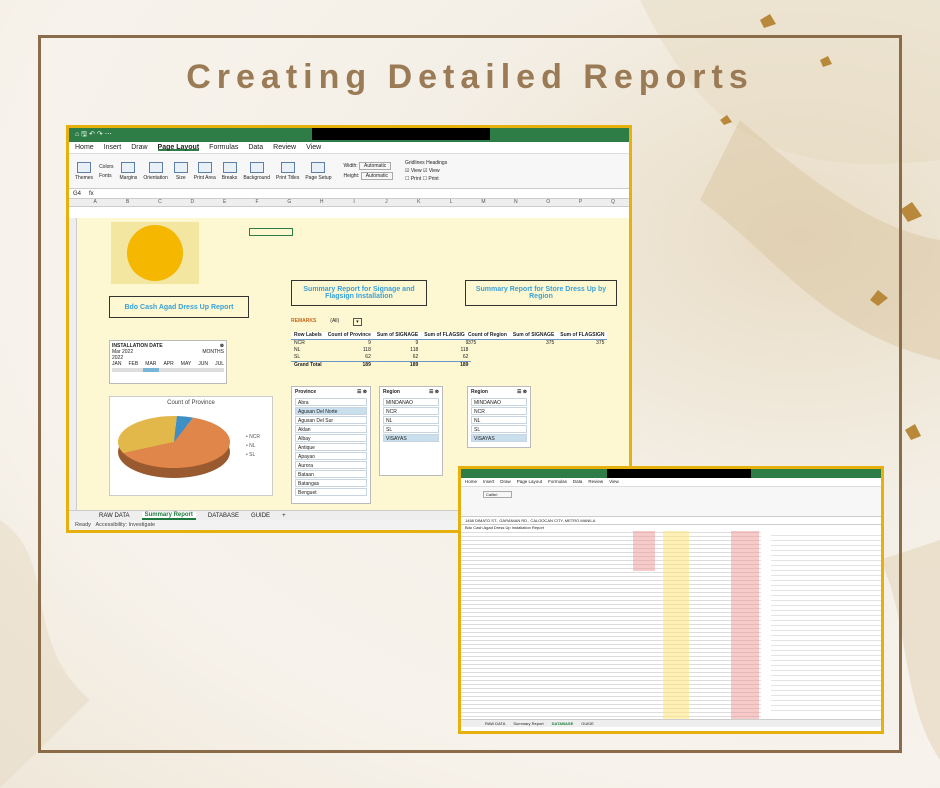 This screenshot has height=788, width=940. I want to click on slicer-item: Agusan Del Norte, so click(331, 411).